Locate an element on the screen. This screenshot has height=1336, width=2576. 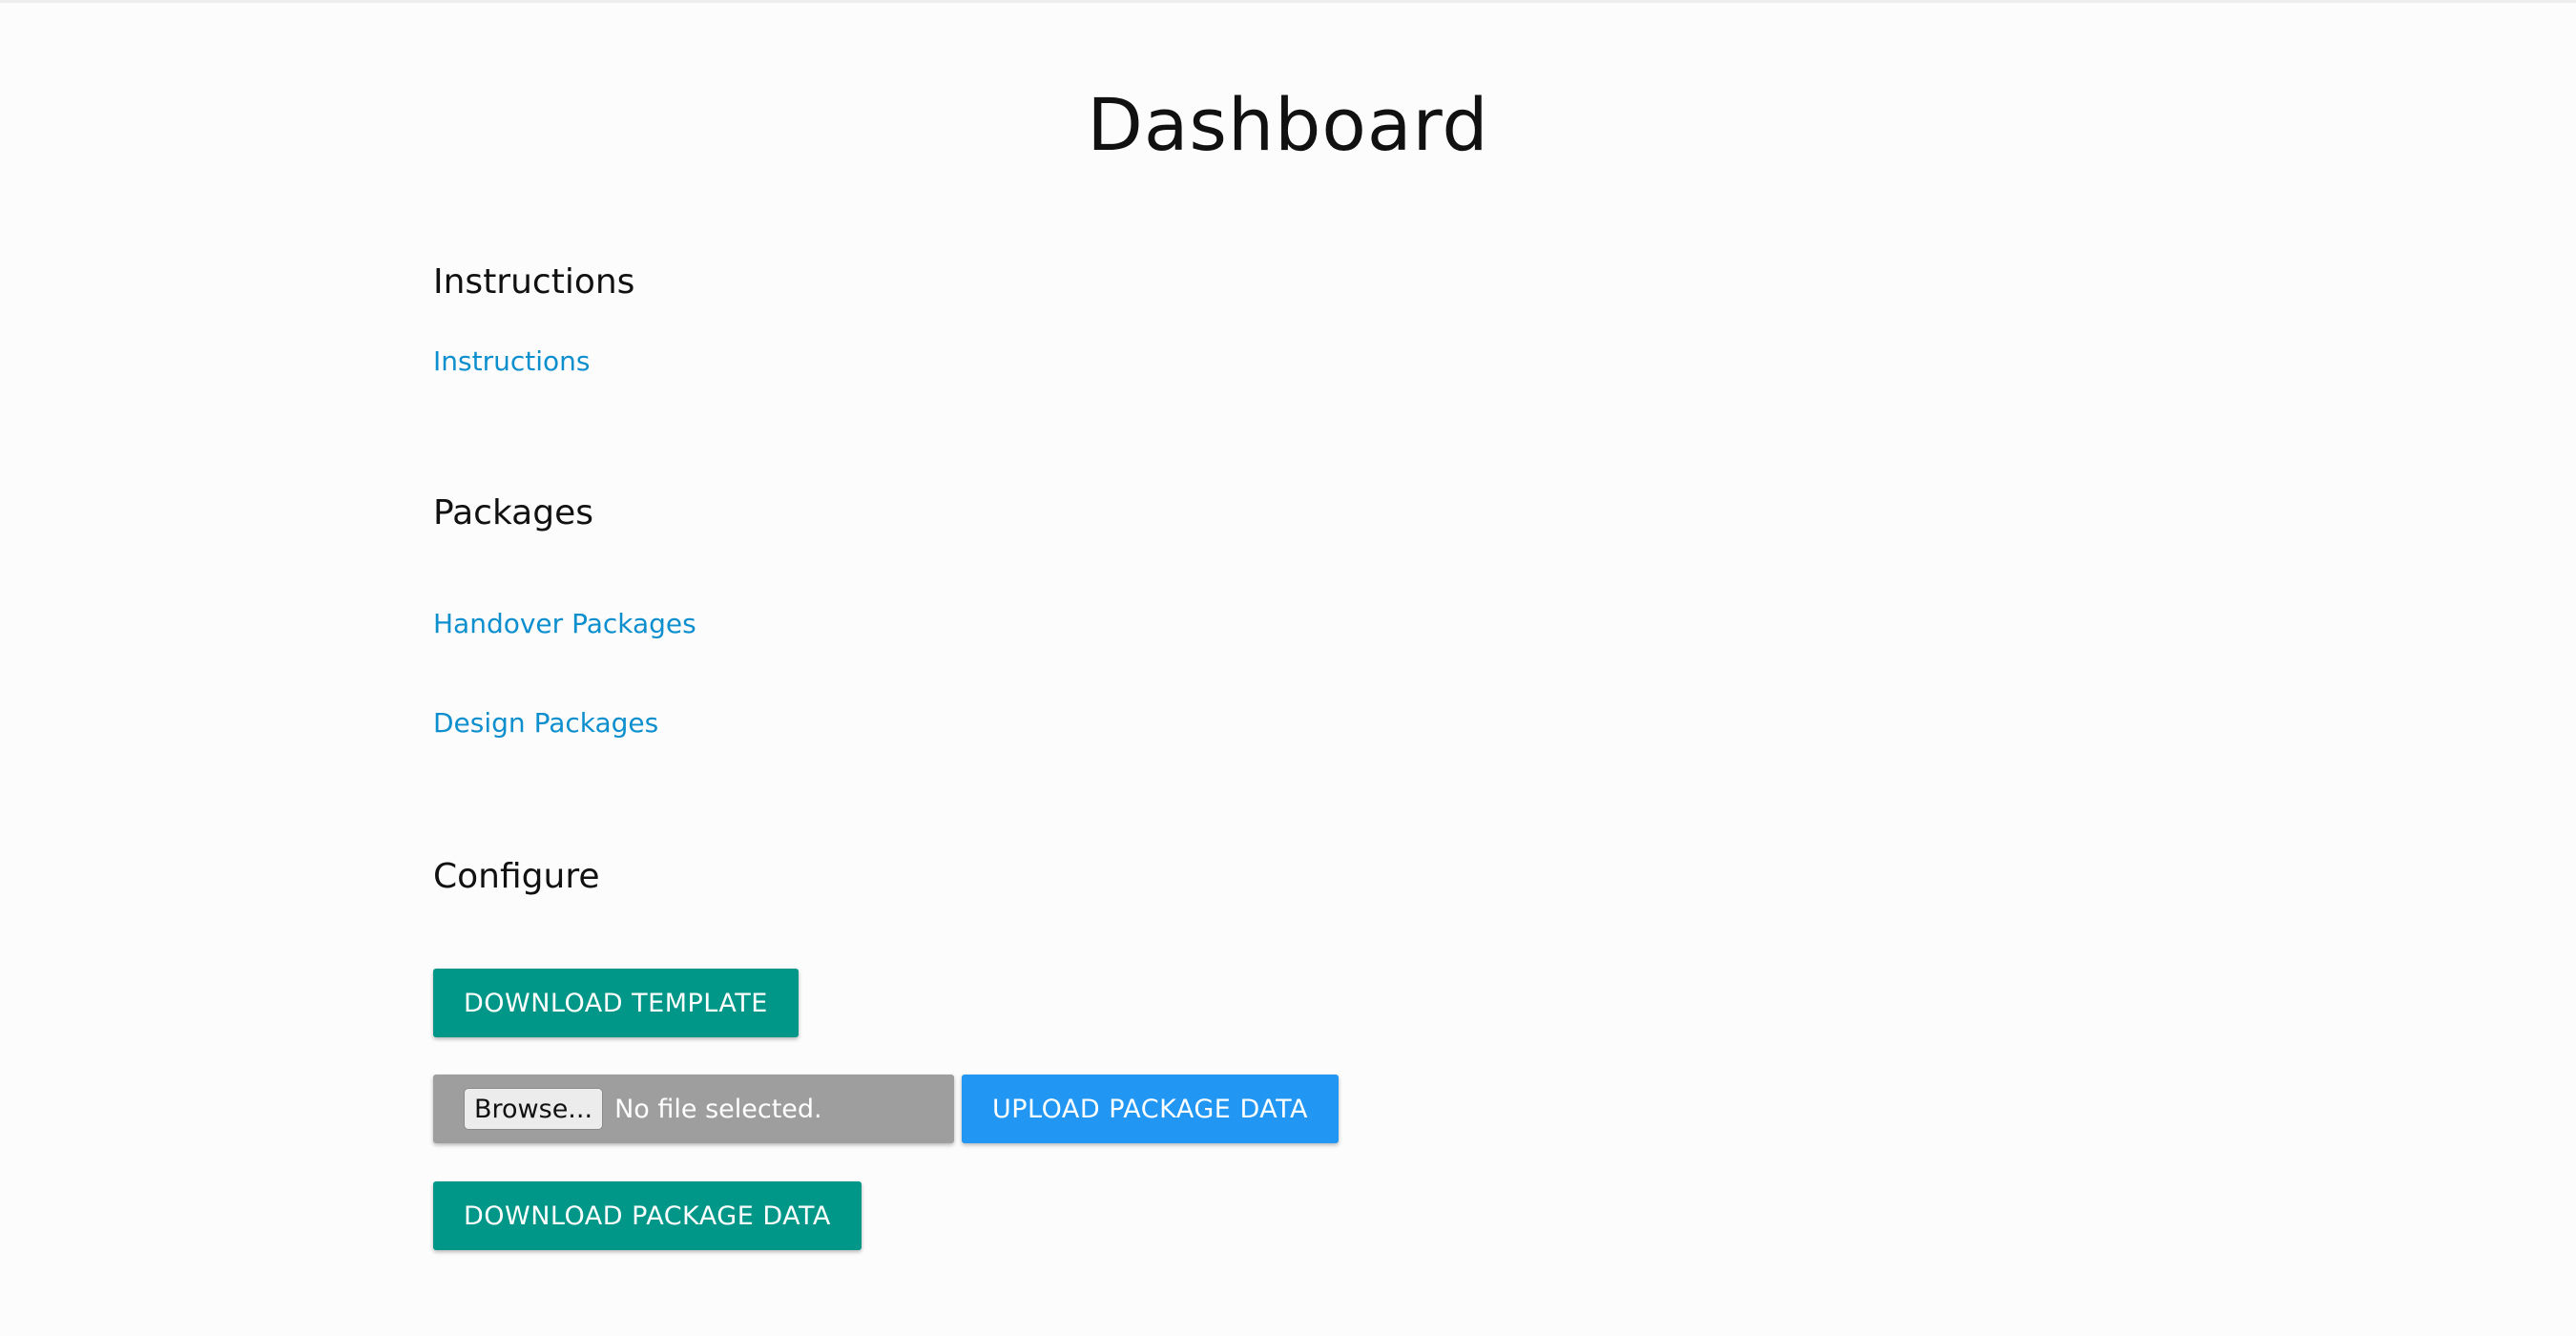
download-package-data-button: DOWNLOAD PACKAGE DATA is located at coordinates (647, 1215).